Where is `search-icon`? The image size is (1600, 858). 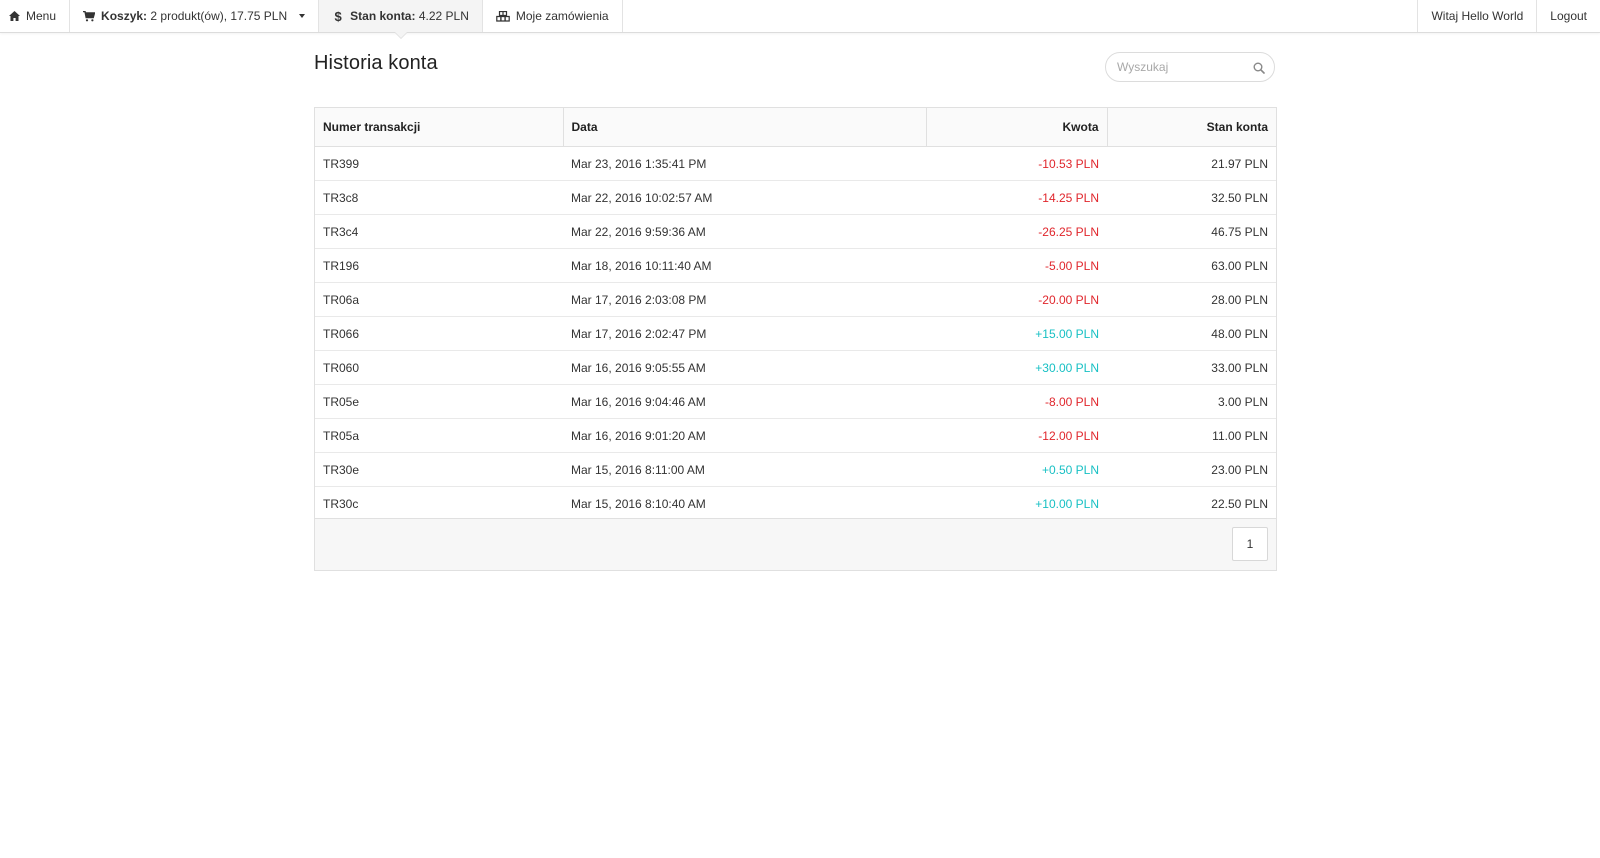 search-icon is located at coordinates (1259, 70).